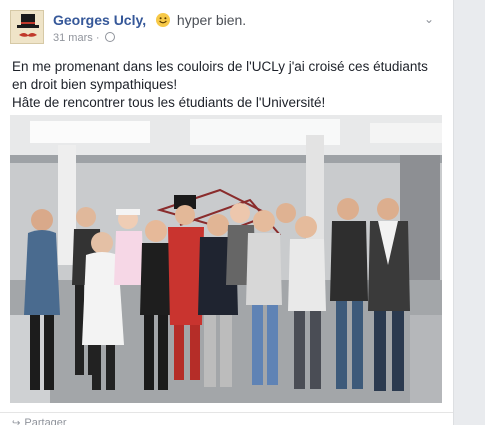  Describe the element at coordinates (149, 20) in the screenshot. I see `author-line: Georges Ucly, hyper bien.` at that location.